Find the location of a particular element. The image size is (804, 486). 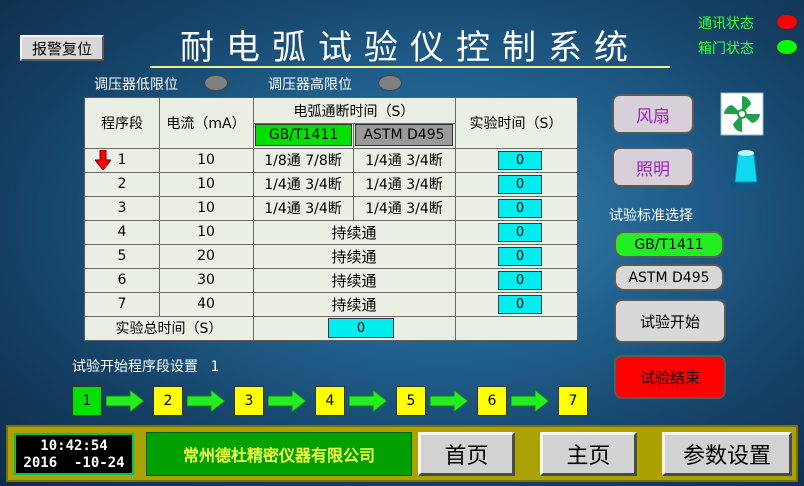

standard-select-label: 试验标准选择 is located at coordinates (651, 216).